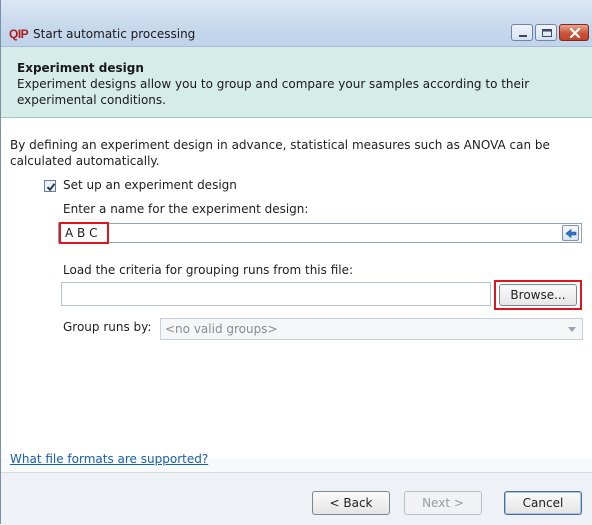  I want to click on group-runs-value: <no valid groups>, so click(221, 329).